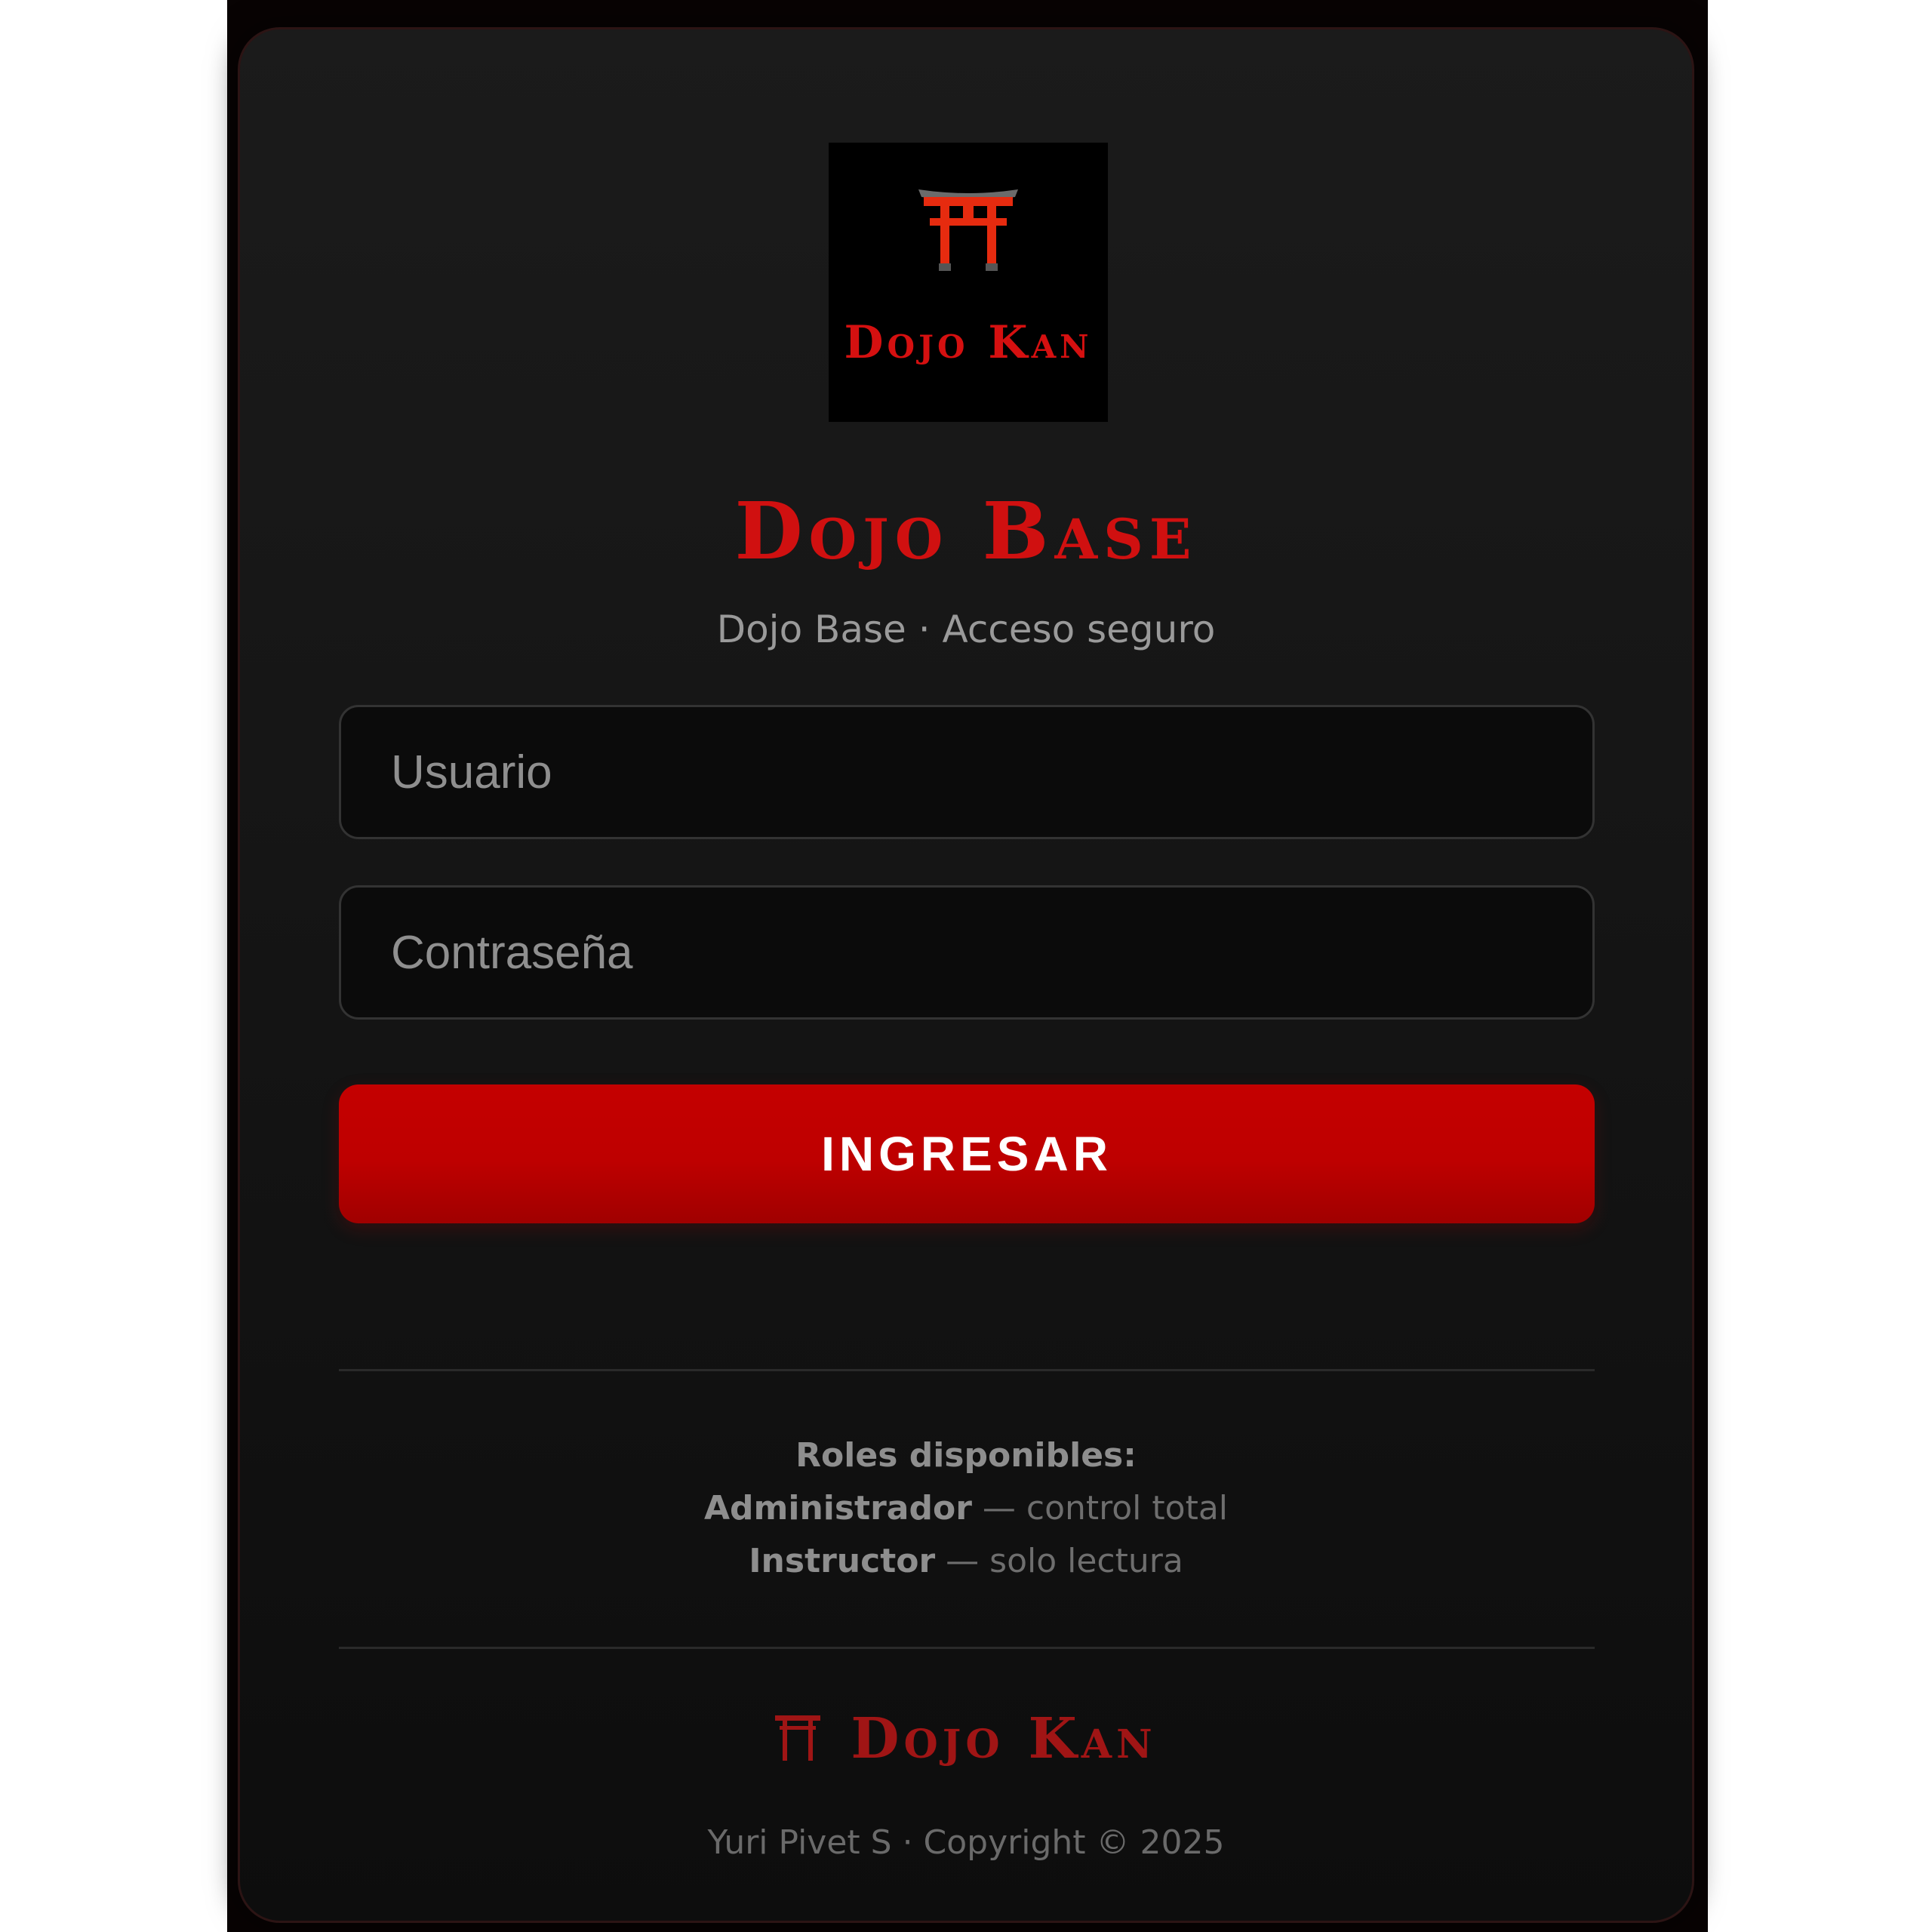 This screenshot has width=1932, height=1932. What do you see at coordinates (968, 282) in the screenshot?
I see `dojo-kan-logo: Dojo Kan` at bounding box center [968, 282].